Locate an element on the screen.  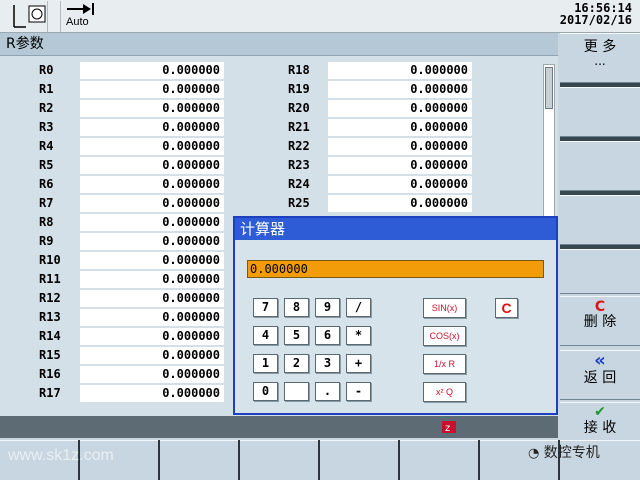
param-row: R4 0.000000 is located at coordinates (134, 147).